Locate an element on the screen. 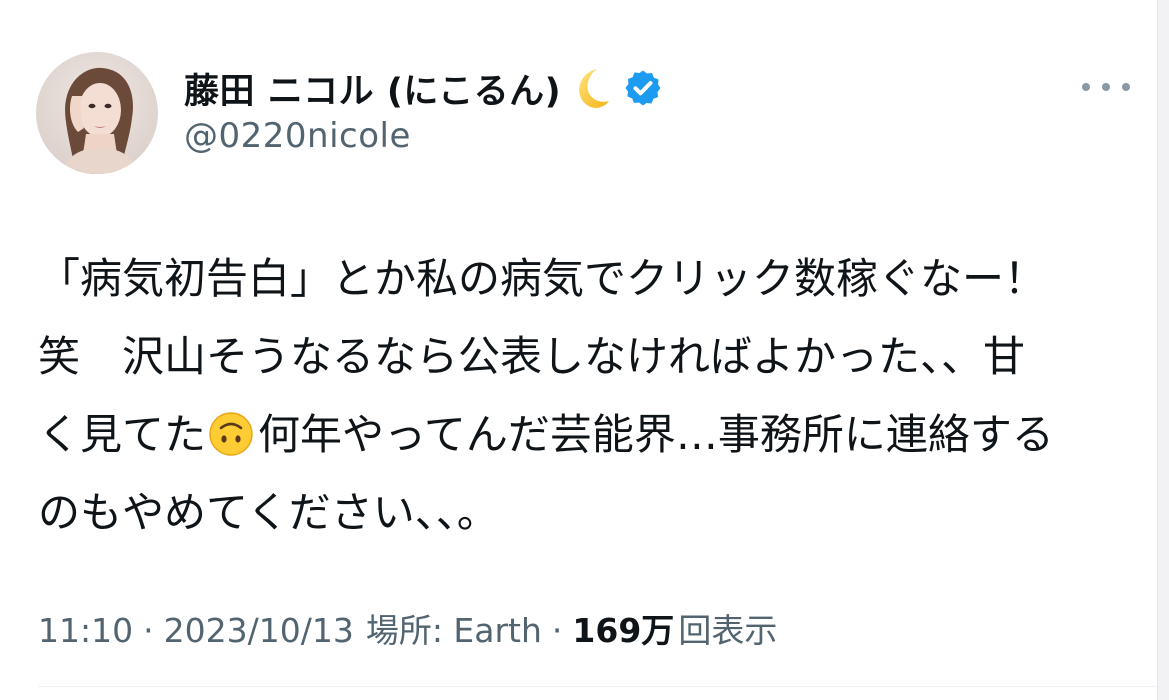  verified-badge-icon is located at coordinates (643, 88).